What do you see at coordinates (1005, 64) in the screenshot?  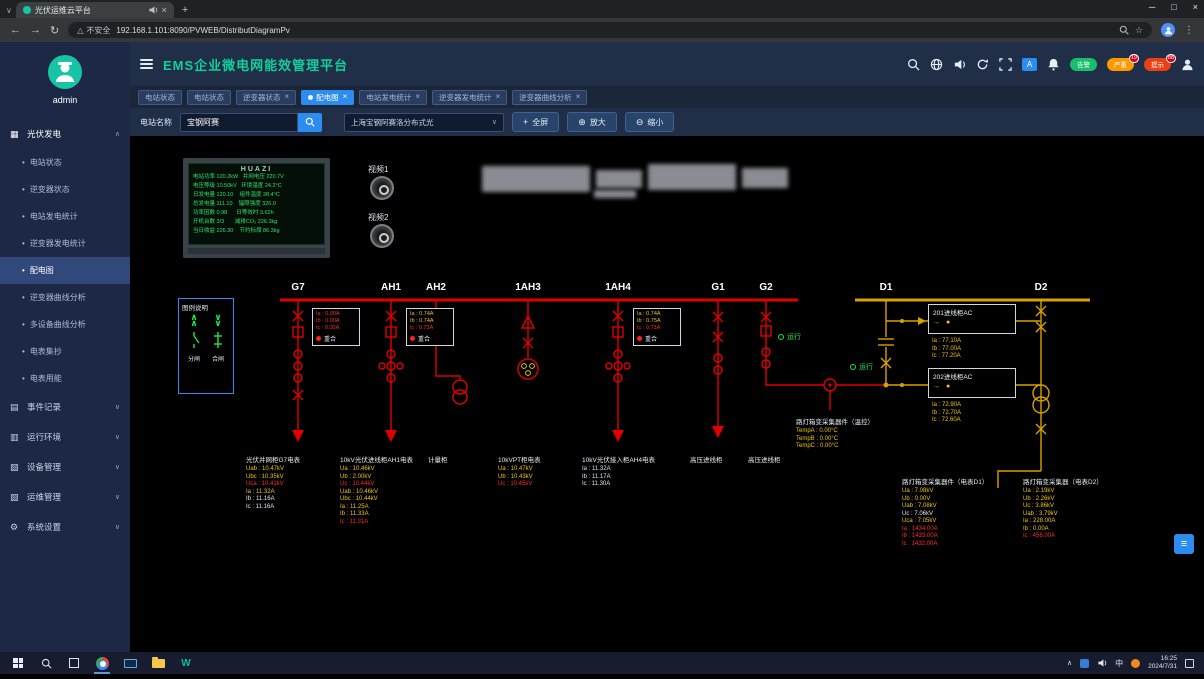 I see `fullscreen-icon` at bounding box center [1005, 64].